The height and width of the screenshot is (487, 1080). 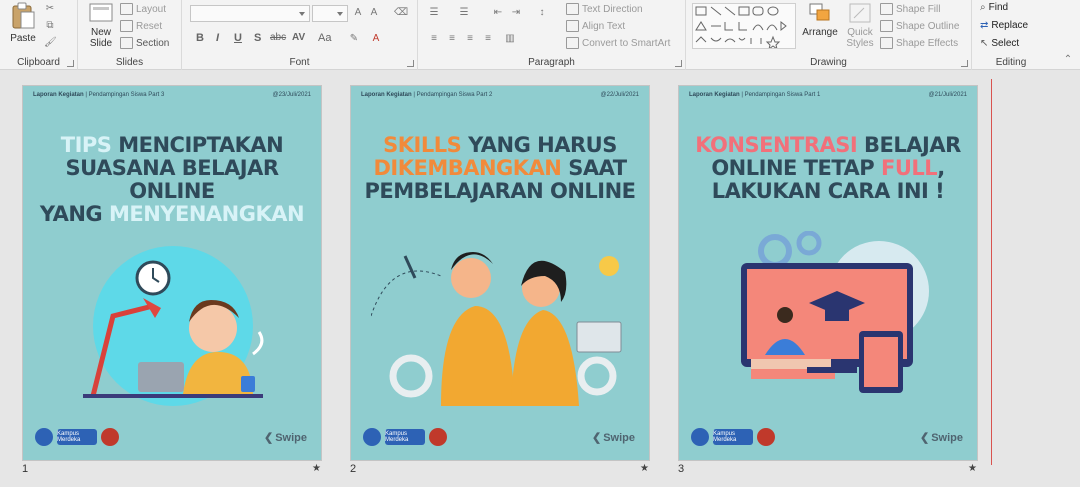 I want to click on reset-button: Reset, so click(x=141, y=26).